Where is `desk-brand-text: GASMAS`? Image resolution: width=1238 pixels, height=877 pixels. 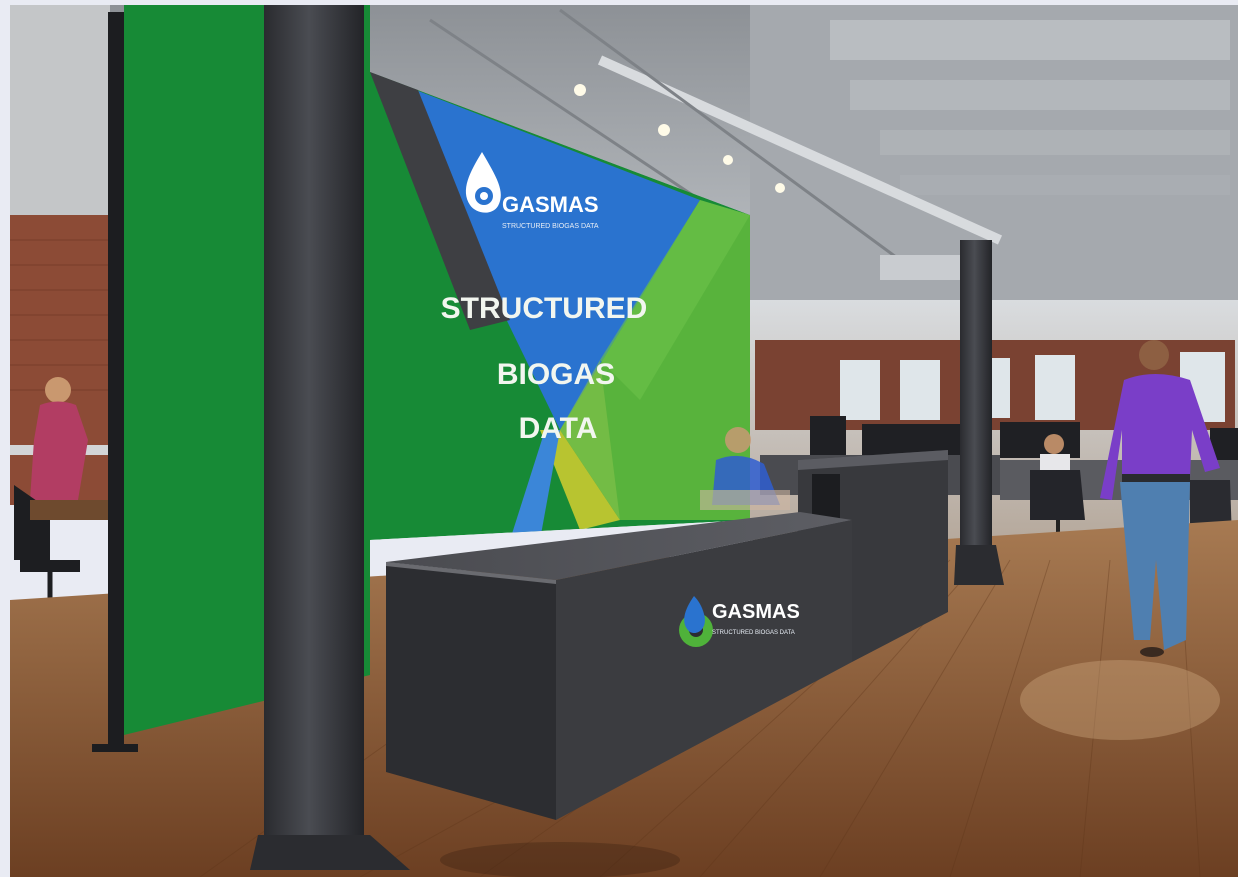
desk-brand-text: GASMAS is located at coordinates (756, 612).